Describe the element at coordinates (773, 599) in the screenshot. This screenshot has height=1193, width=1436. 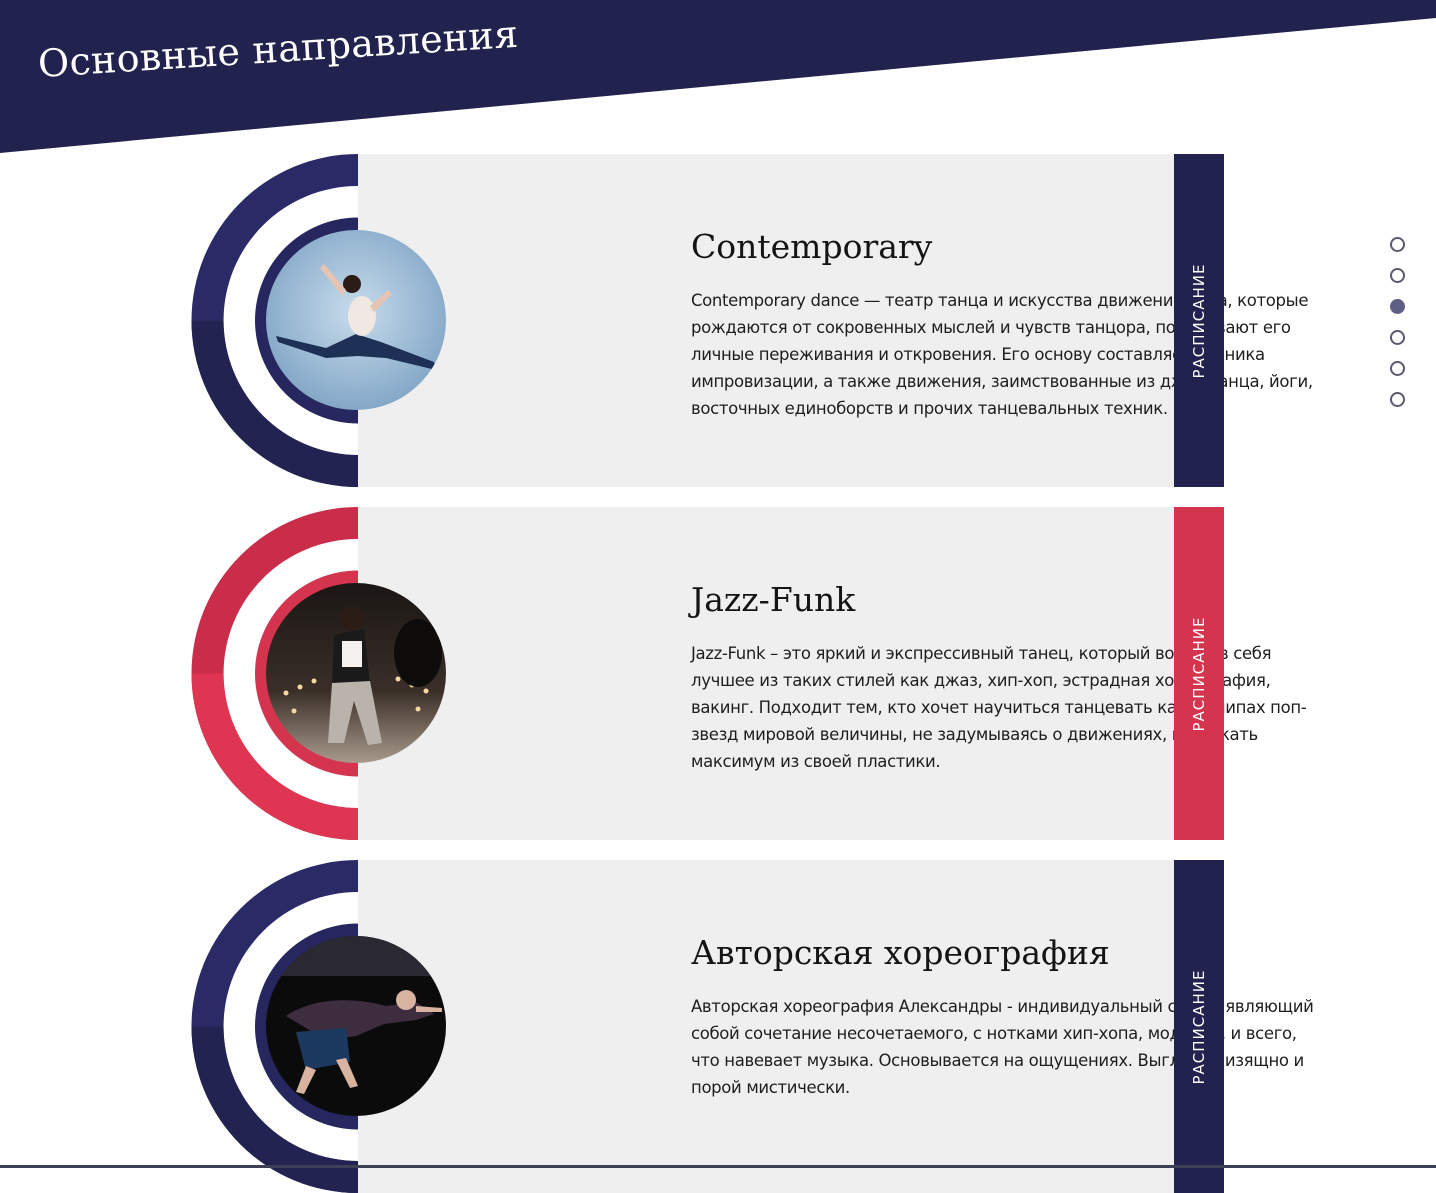
I see `card-title: Jazz-Funk` at that location.